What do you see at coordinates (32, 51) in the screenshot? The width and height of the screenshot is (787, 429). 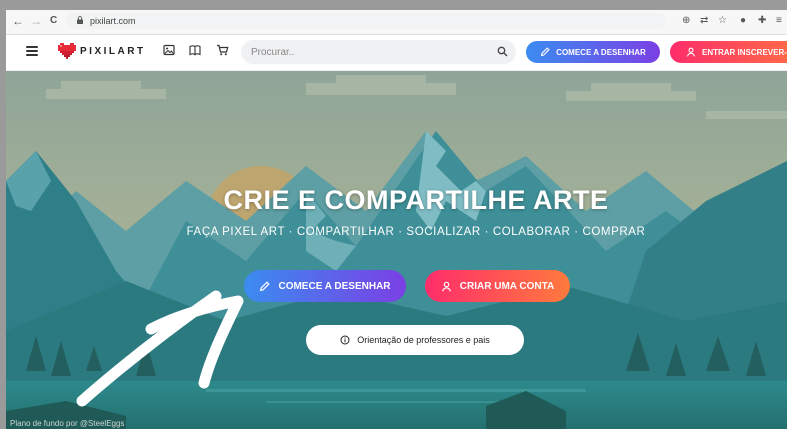 I see `hamburger-menu-icon` at bounding box center [32, 51].